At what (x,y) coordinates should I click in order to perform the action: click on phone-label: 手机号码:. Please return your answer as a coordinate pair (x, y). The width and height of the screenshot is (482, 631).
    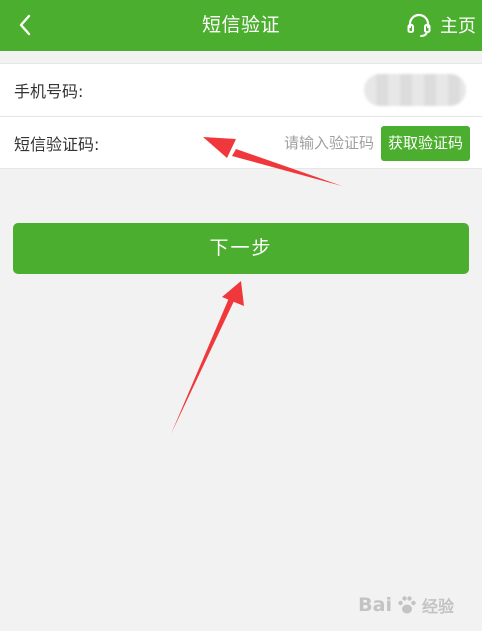
    Looking at the image, I should click on (49, 91).